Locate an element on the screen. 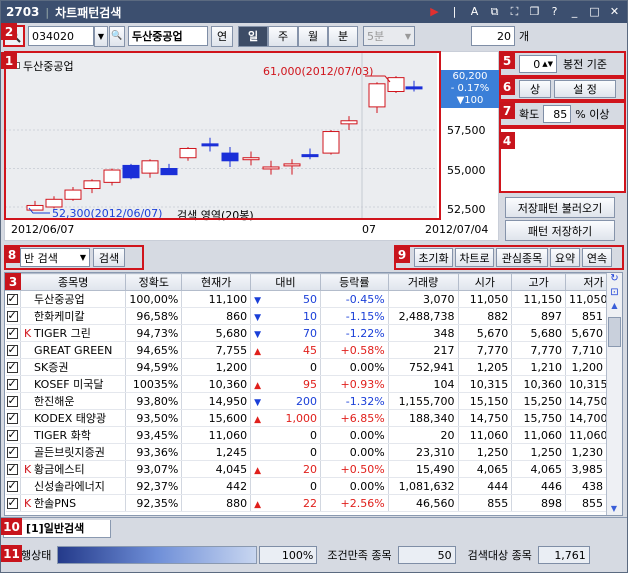  volume-cell: 188,340 is located at coordinates (423, 418).